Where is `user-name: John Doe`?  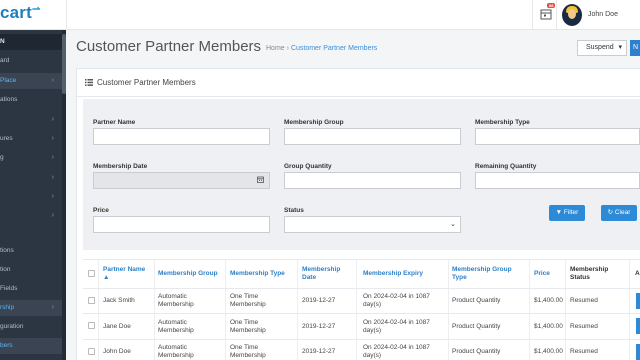
user-name: John Doe is located at coordinates (603, 14).